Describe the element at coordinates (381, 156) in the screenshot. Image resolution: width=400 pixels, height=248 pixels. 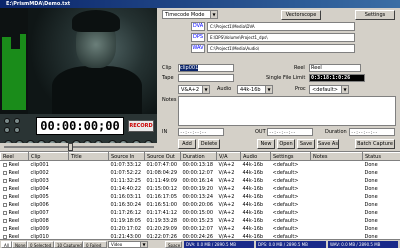
I see `column-header: Status` at that location.